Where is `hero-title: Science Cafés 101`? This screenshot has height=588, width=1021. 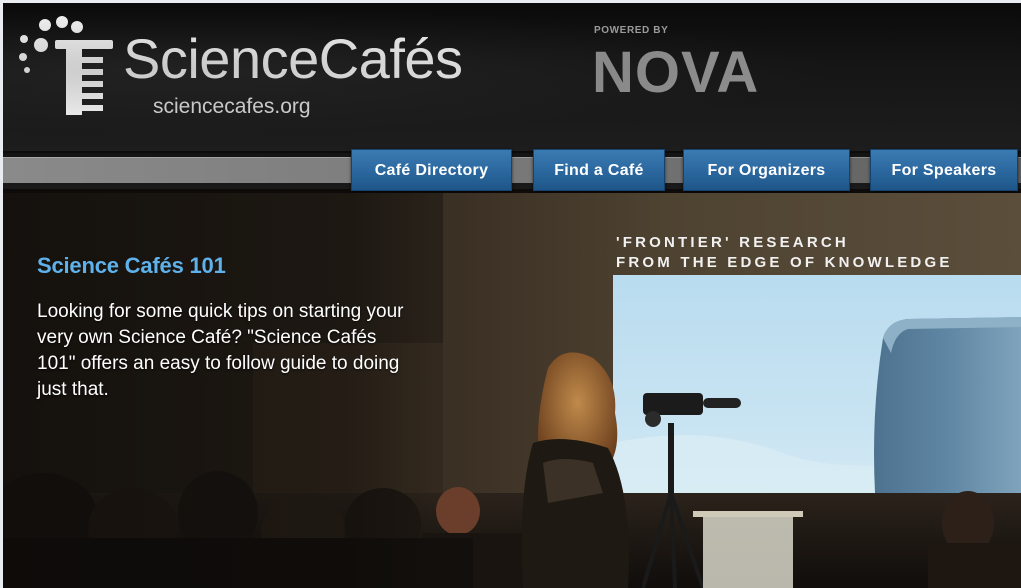
hero-title: Science Cafés 101 is located at coordinates (131, 266).